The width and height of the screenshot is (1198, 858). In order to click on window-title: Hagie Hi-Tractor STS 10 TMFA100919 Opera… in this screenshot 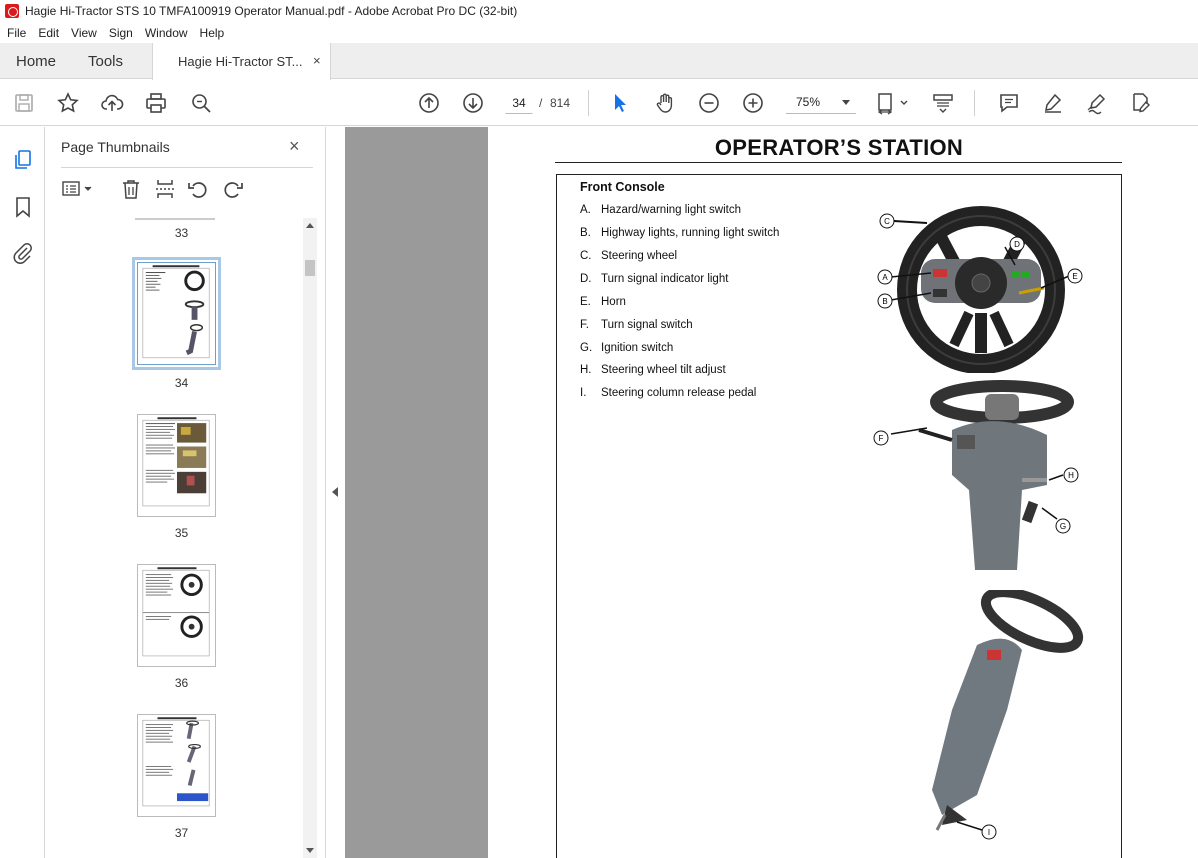, I will do `click(271, 11)`.